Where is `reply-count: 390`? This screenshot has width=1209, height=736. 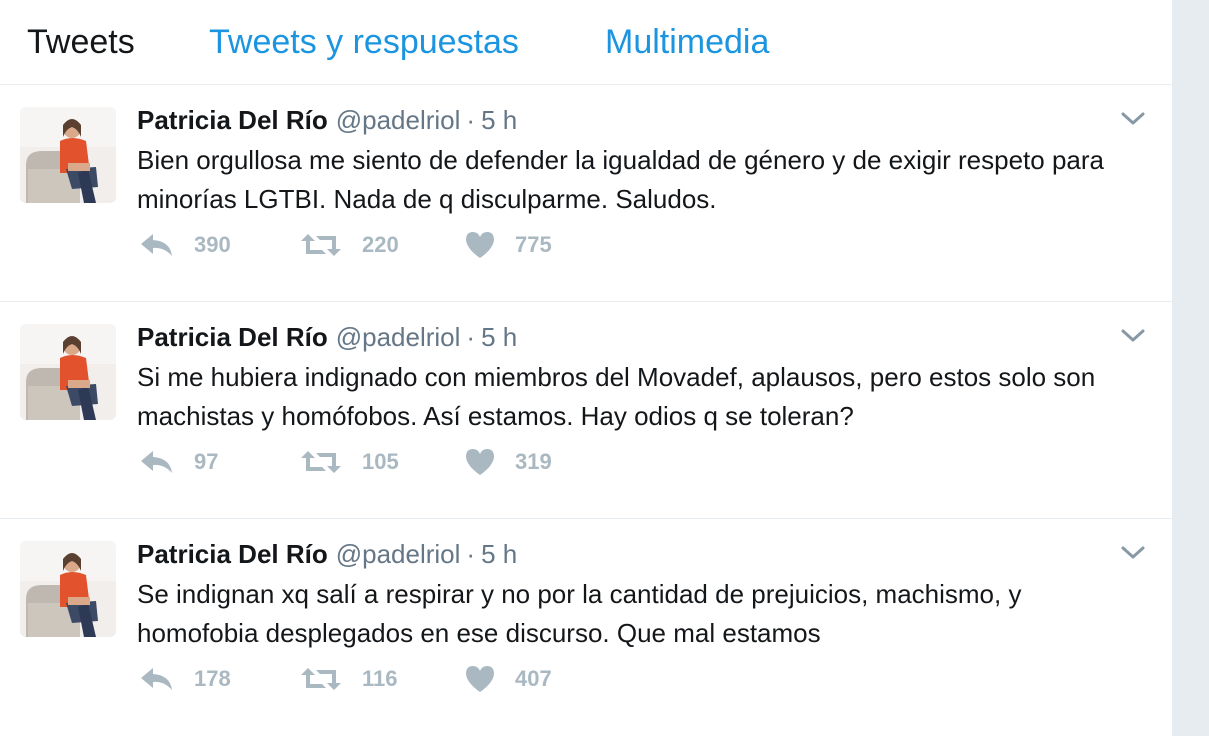
reply-count: 390 is located at coordinates (212, 244).